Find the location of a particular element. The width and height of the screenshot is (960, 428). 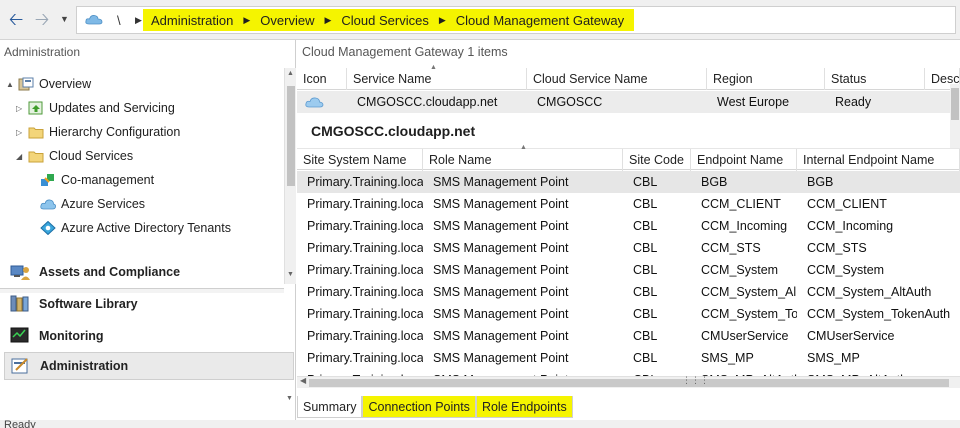

collapse-icon: ▲ is located at coordinates (12, 84).